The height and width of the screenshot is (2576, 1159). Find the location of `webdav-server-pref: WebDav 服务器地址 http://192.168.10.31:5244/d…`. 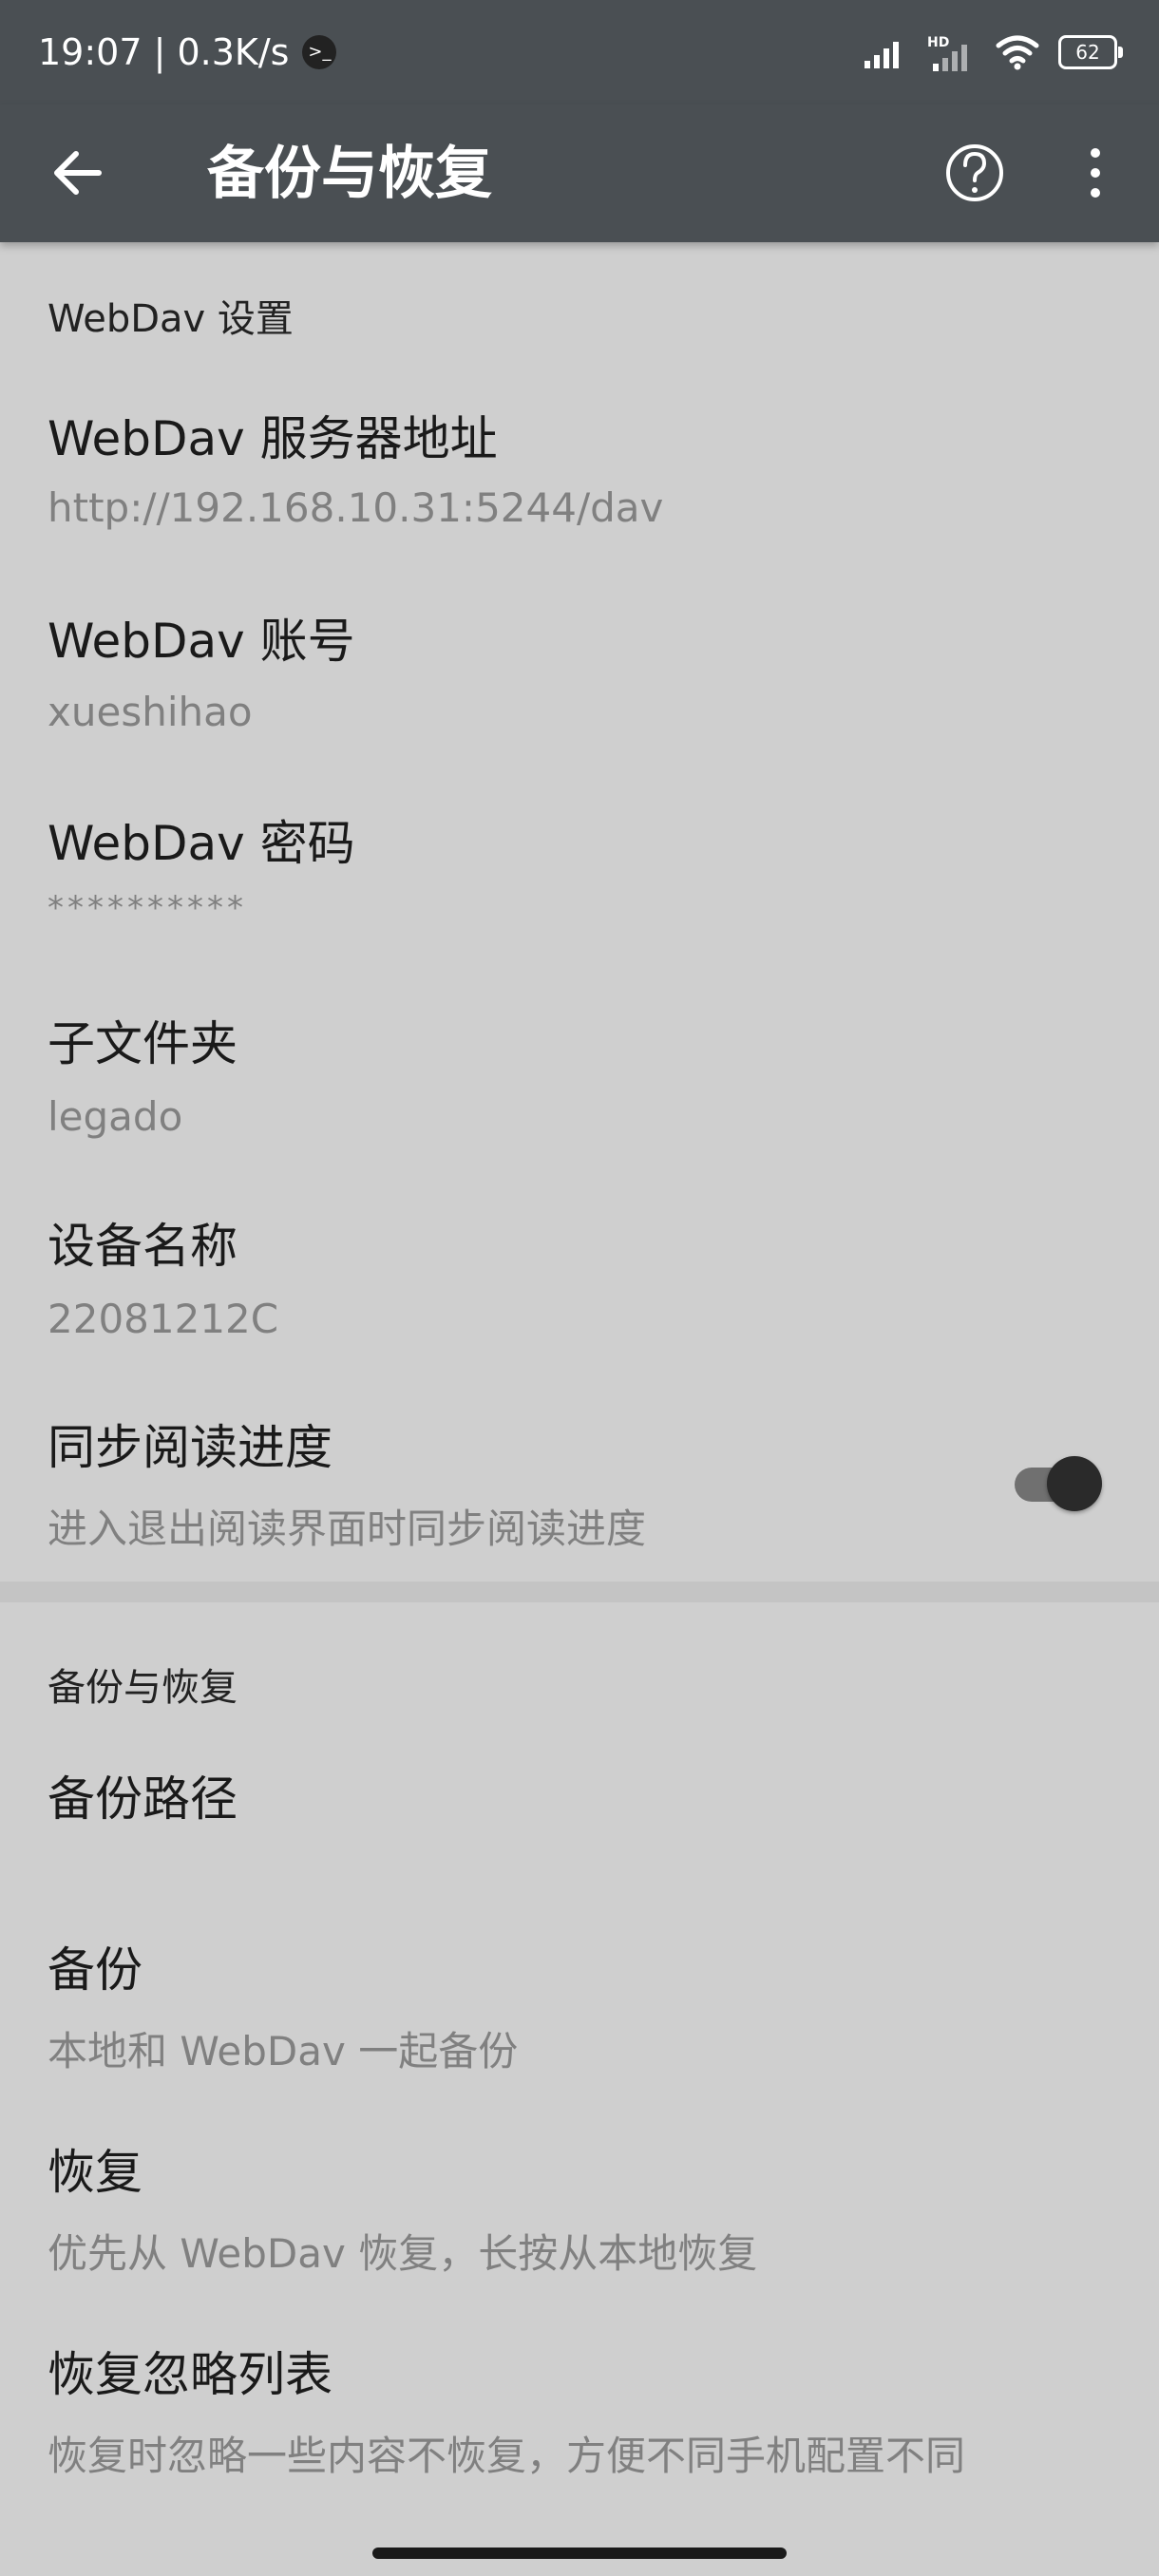

webdav-server-pref: WebDav 服务器地址 http://192.168.10.31:5244/d… is located at coordinates (579, 484).